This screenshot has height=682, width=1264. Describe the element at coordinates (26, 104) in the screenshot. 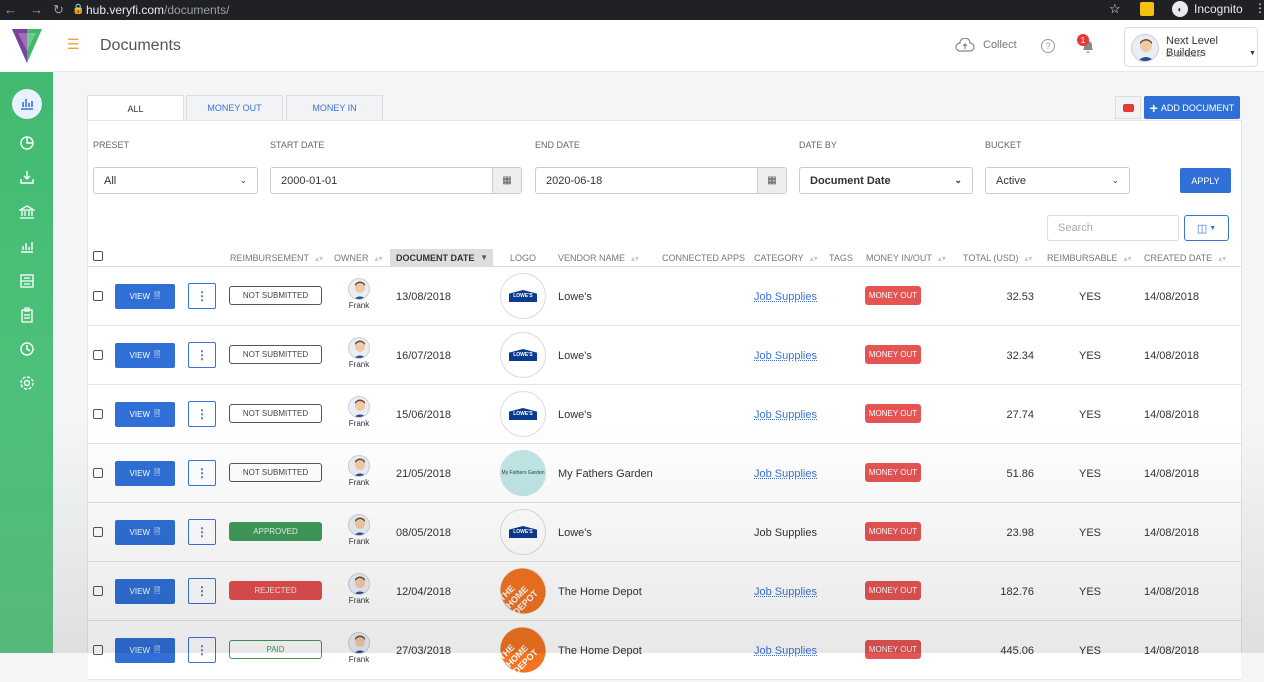

I see `sidebar-item-documents` at that location.